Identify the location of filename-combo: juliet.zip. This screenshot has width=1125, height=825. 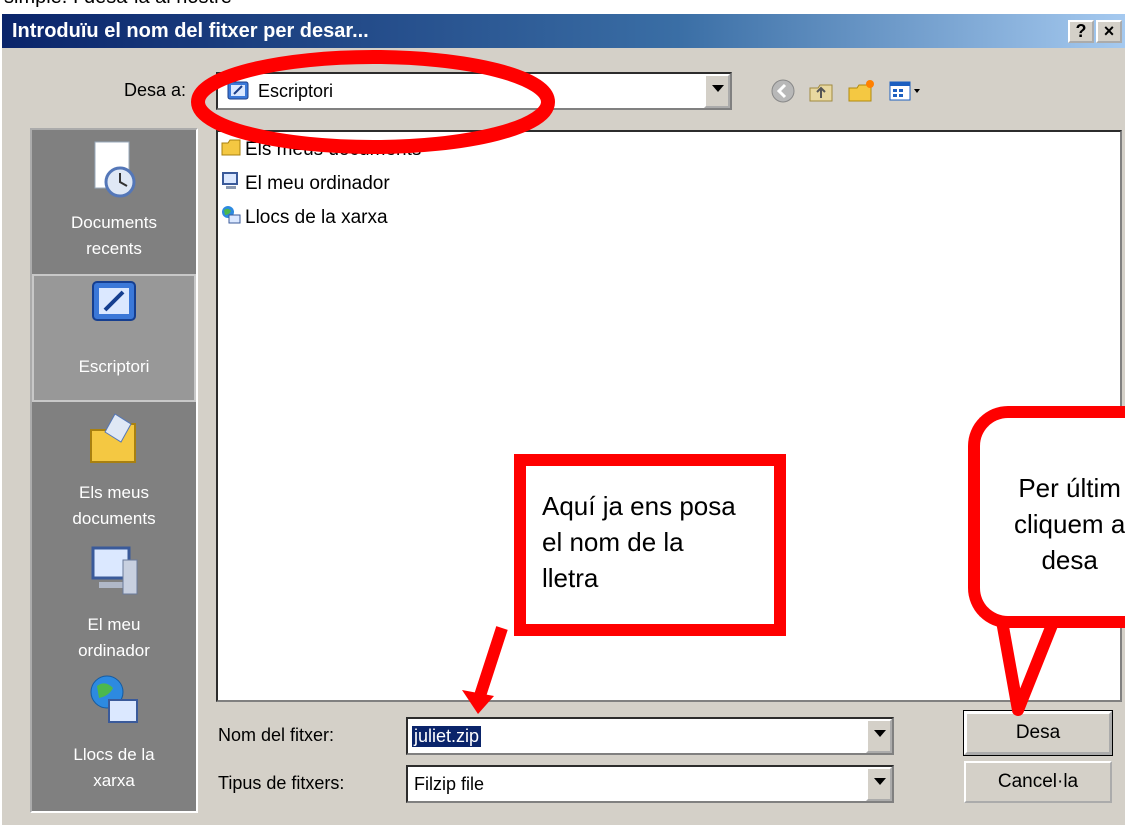
(650, 736).